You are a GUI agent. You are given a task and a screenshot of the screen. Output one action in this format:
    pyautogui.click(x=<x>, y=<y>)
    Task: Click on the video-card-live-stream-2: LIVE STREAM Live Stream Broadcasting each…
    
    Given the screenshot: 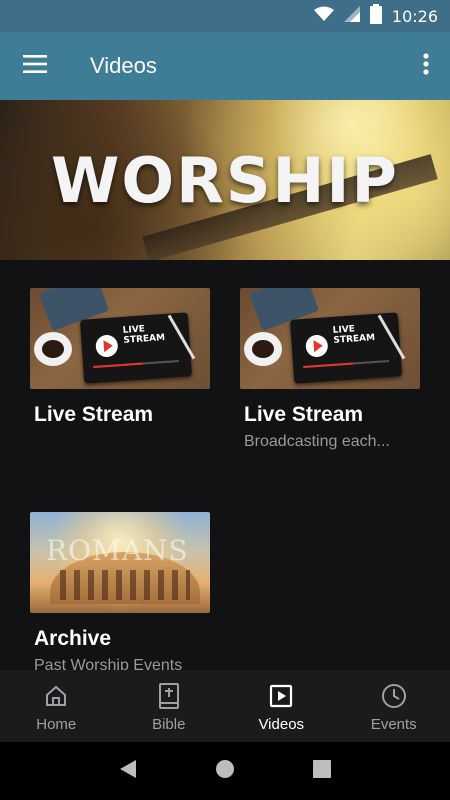 What is the action you would take?
    pyautogui.click(x=331, y=369)
    